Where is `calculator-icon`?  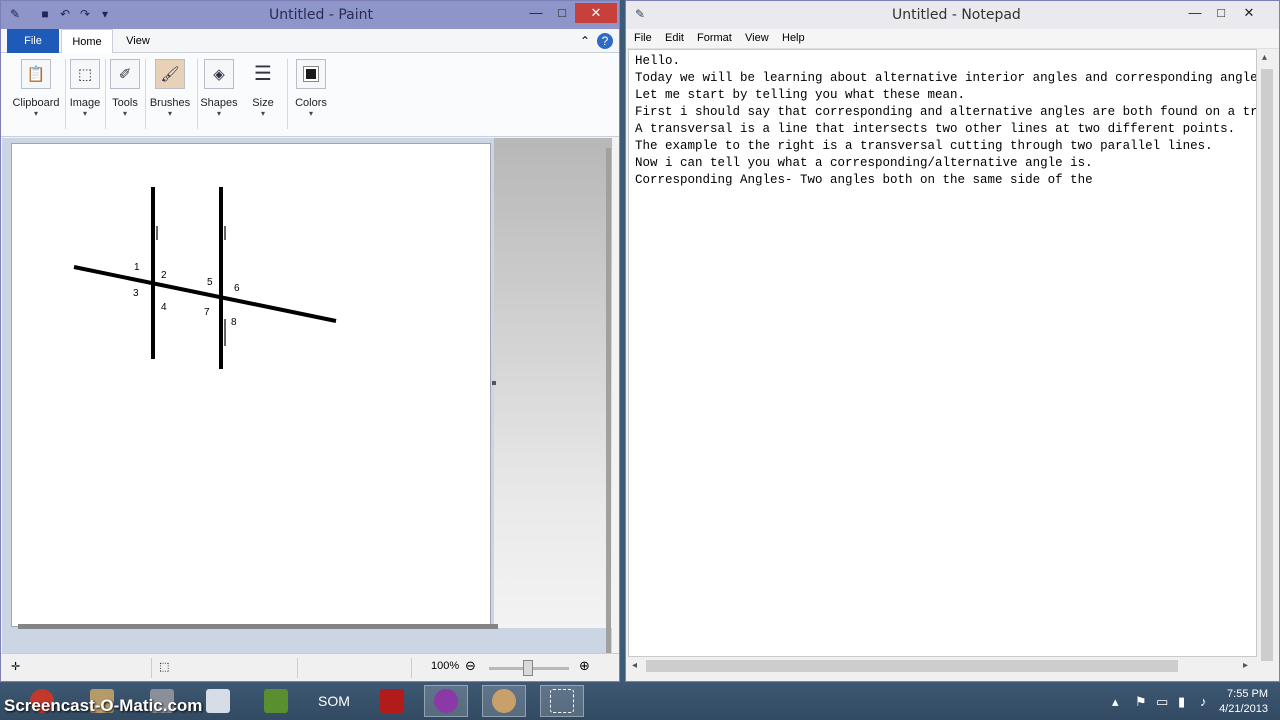
calculator-icon is located at coordinates (218, 701).